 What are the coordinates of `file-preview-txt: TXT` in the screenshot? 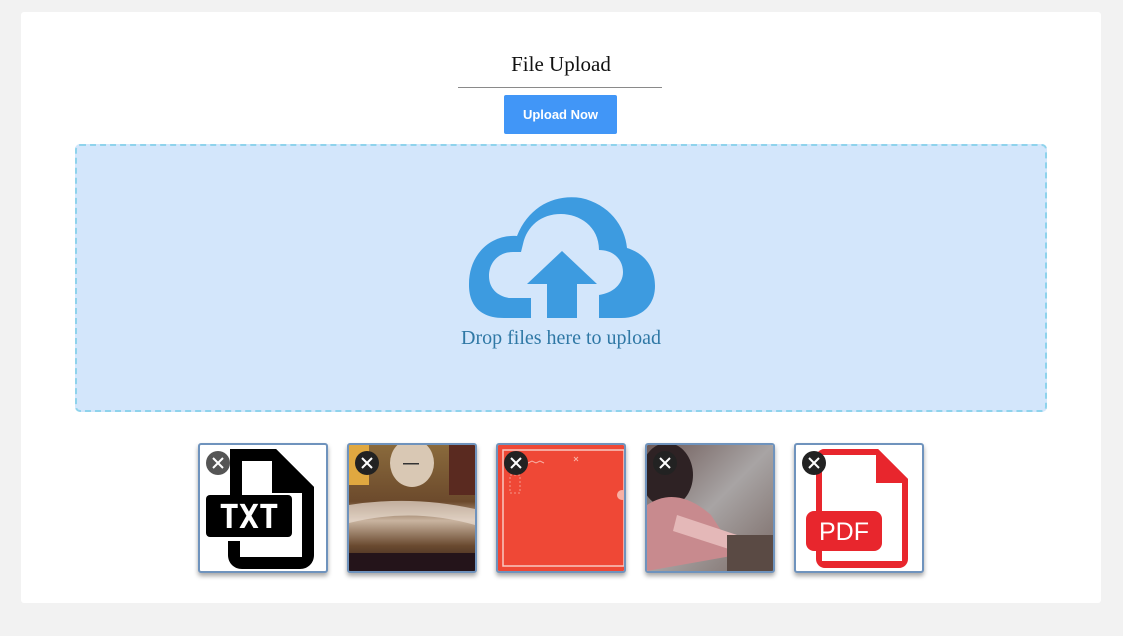 It's located at (263, 508).